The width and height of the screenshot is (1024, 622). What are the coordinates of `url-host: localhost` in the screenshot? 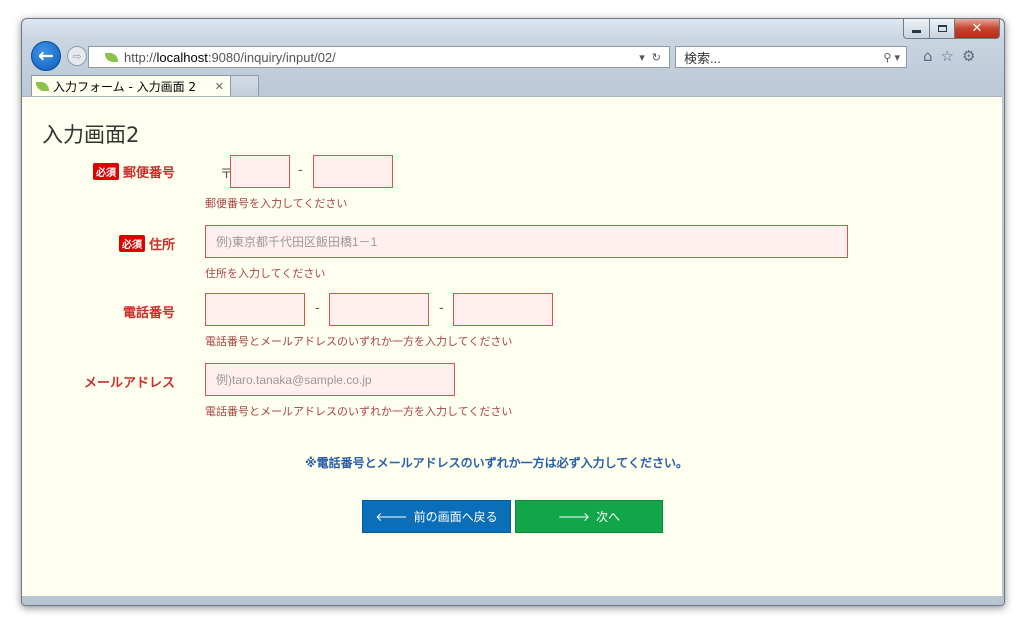 It's located at (182, 57).